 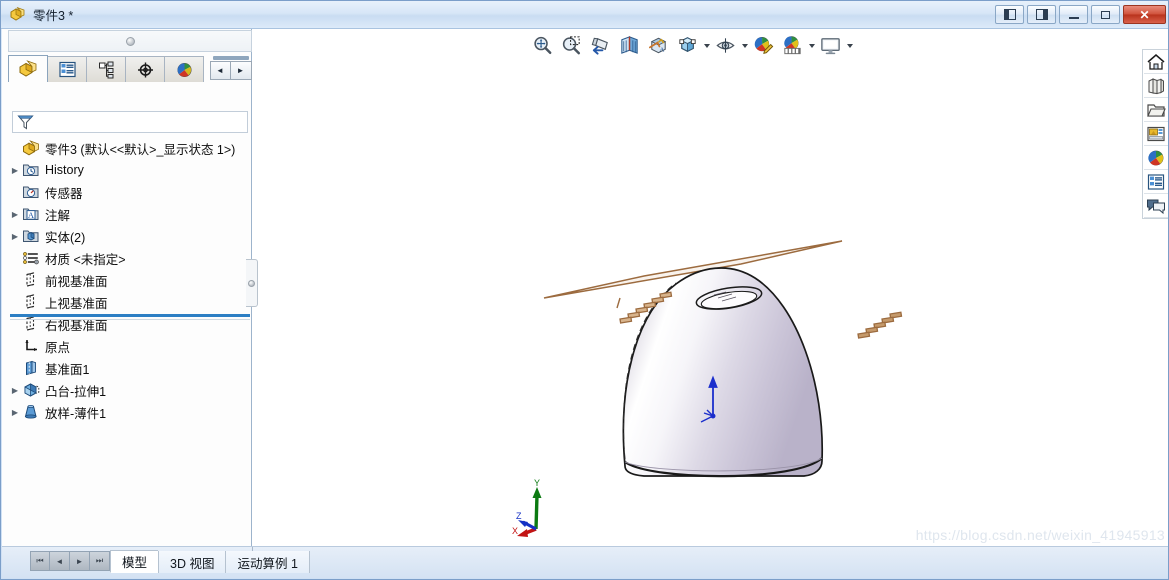 I want to click on tree-item-label: 原点, so click(x=58, y=347).